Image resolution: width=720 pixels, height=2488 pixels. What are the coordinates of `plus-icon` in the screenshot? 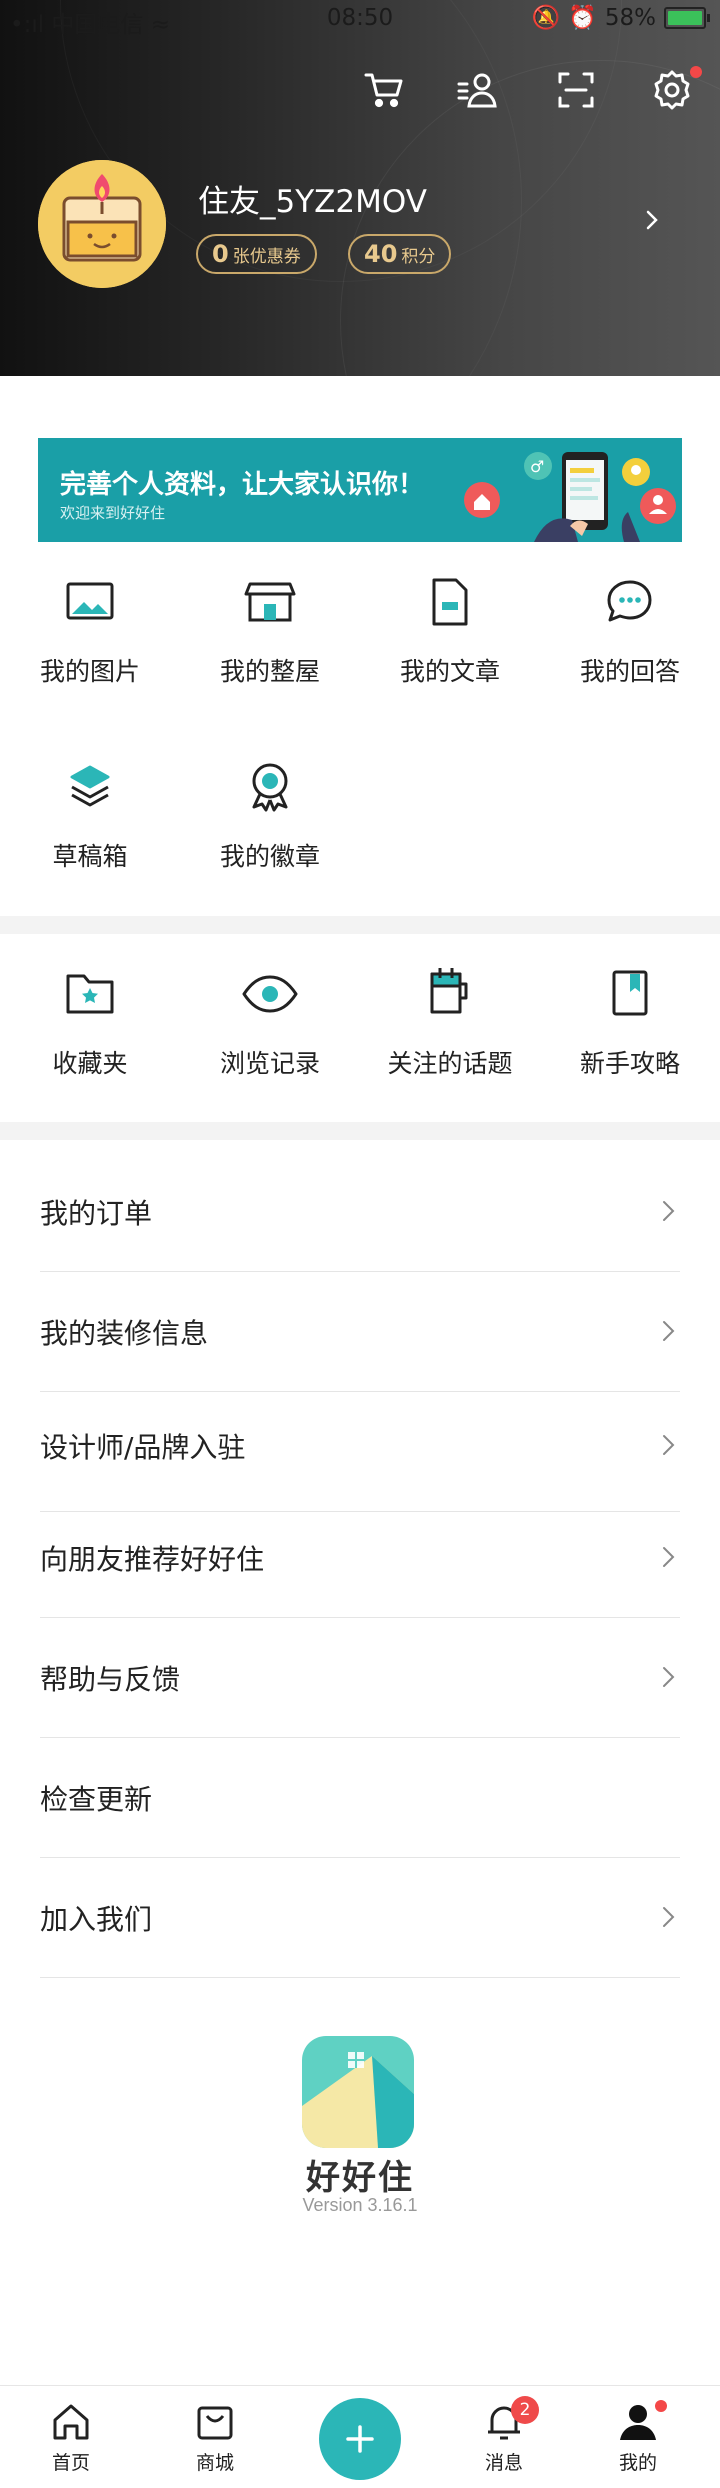 It's located at (360, 2439).